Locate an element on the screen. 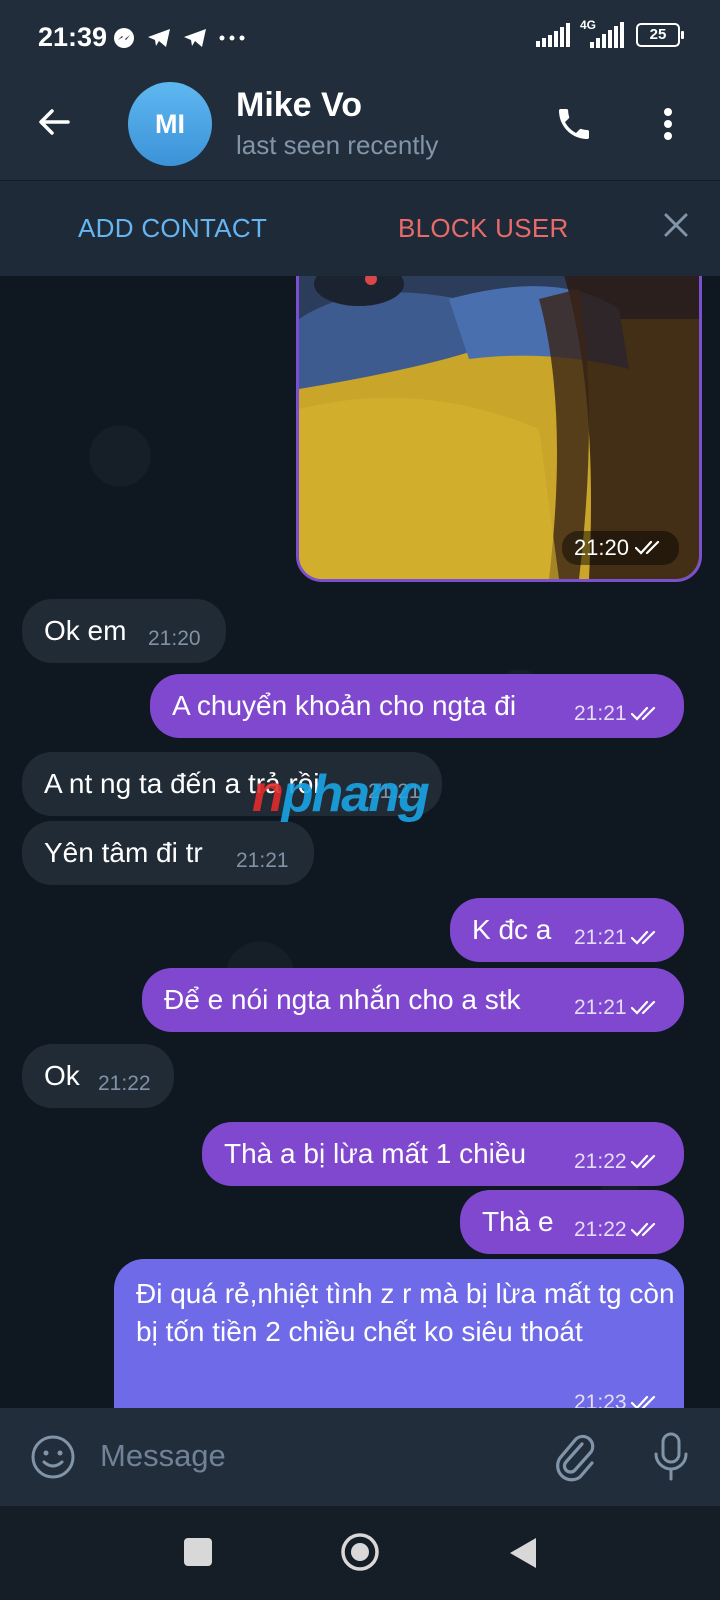  message-time: 21:23 is located at coordinates (600, 1399).